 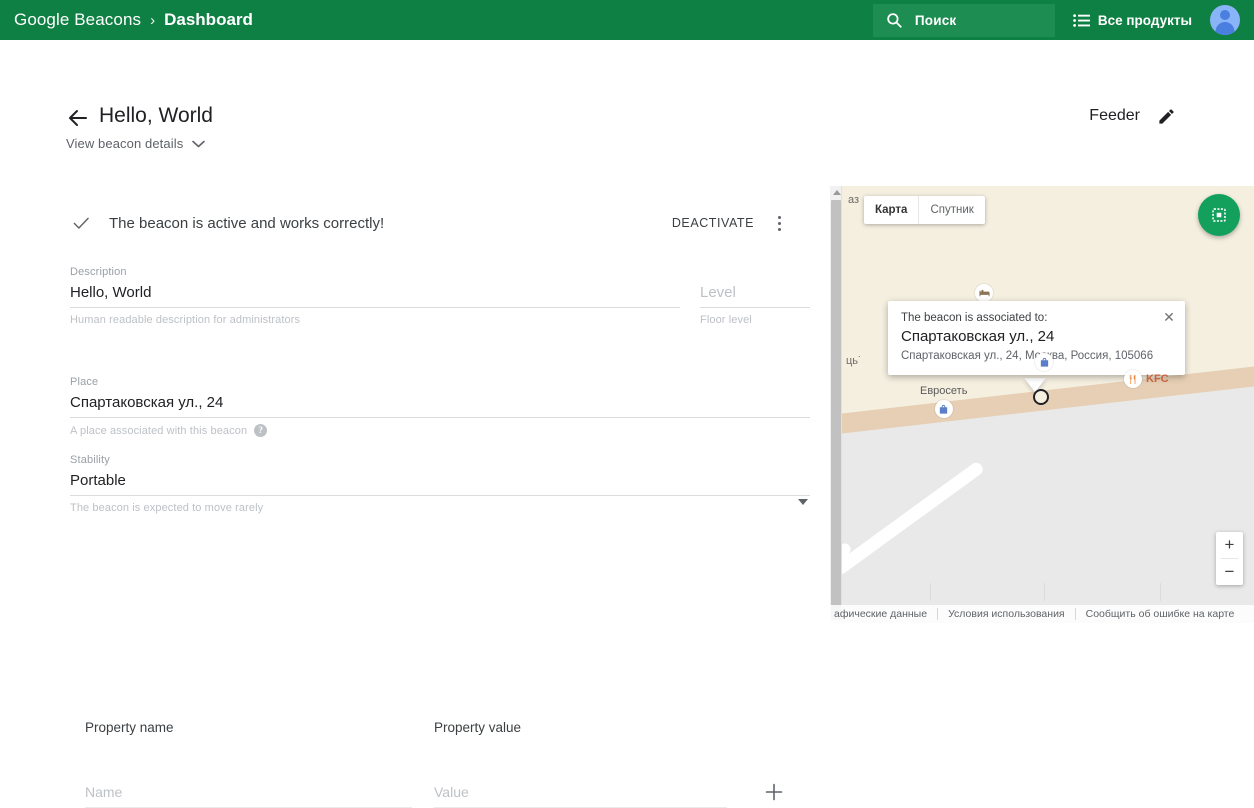 I want to click on more-options-icon, so click(x=779, y=223).